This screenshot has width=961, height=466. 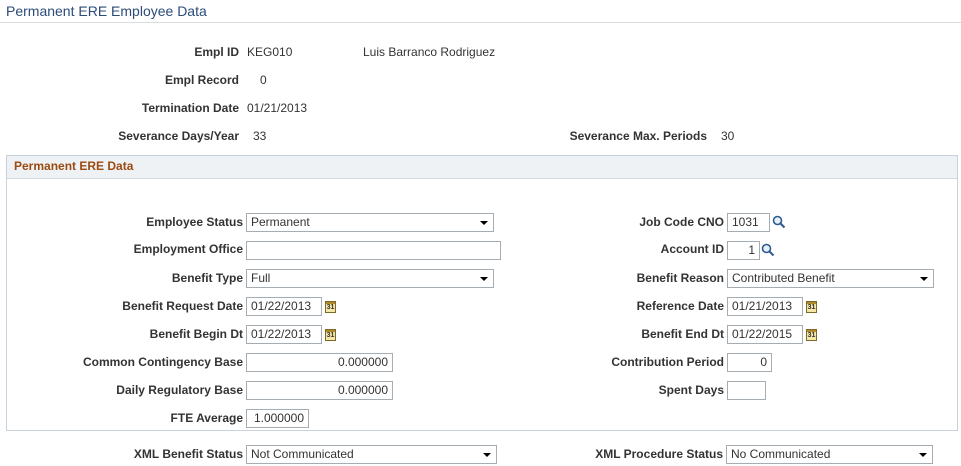 I want to click on severance-max-label: Severance Max. Periods, so click(x=638, y=136).